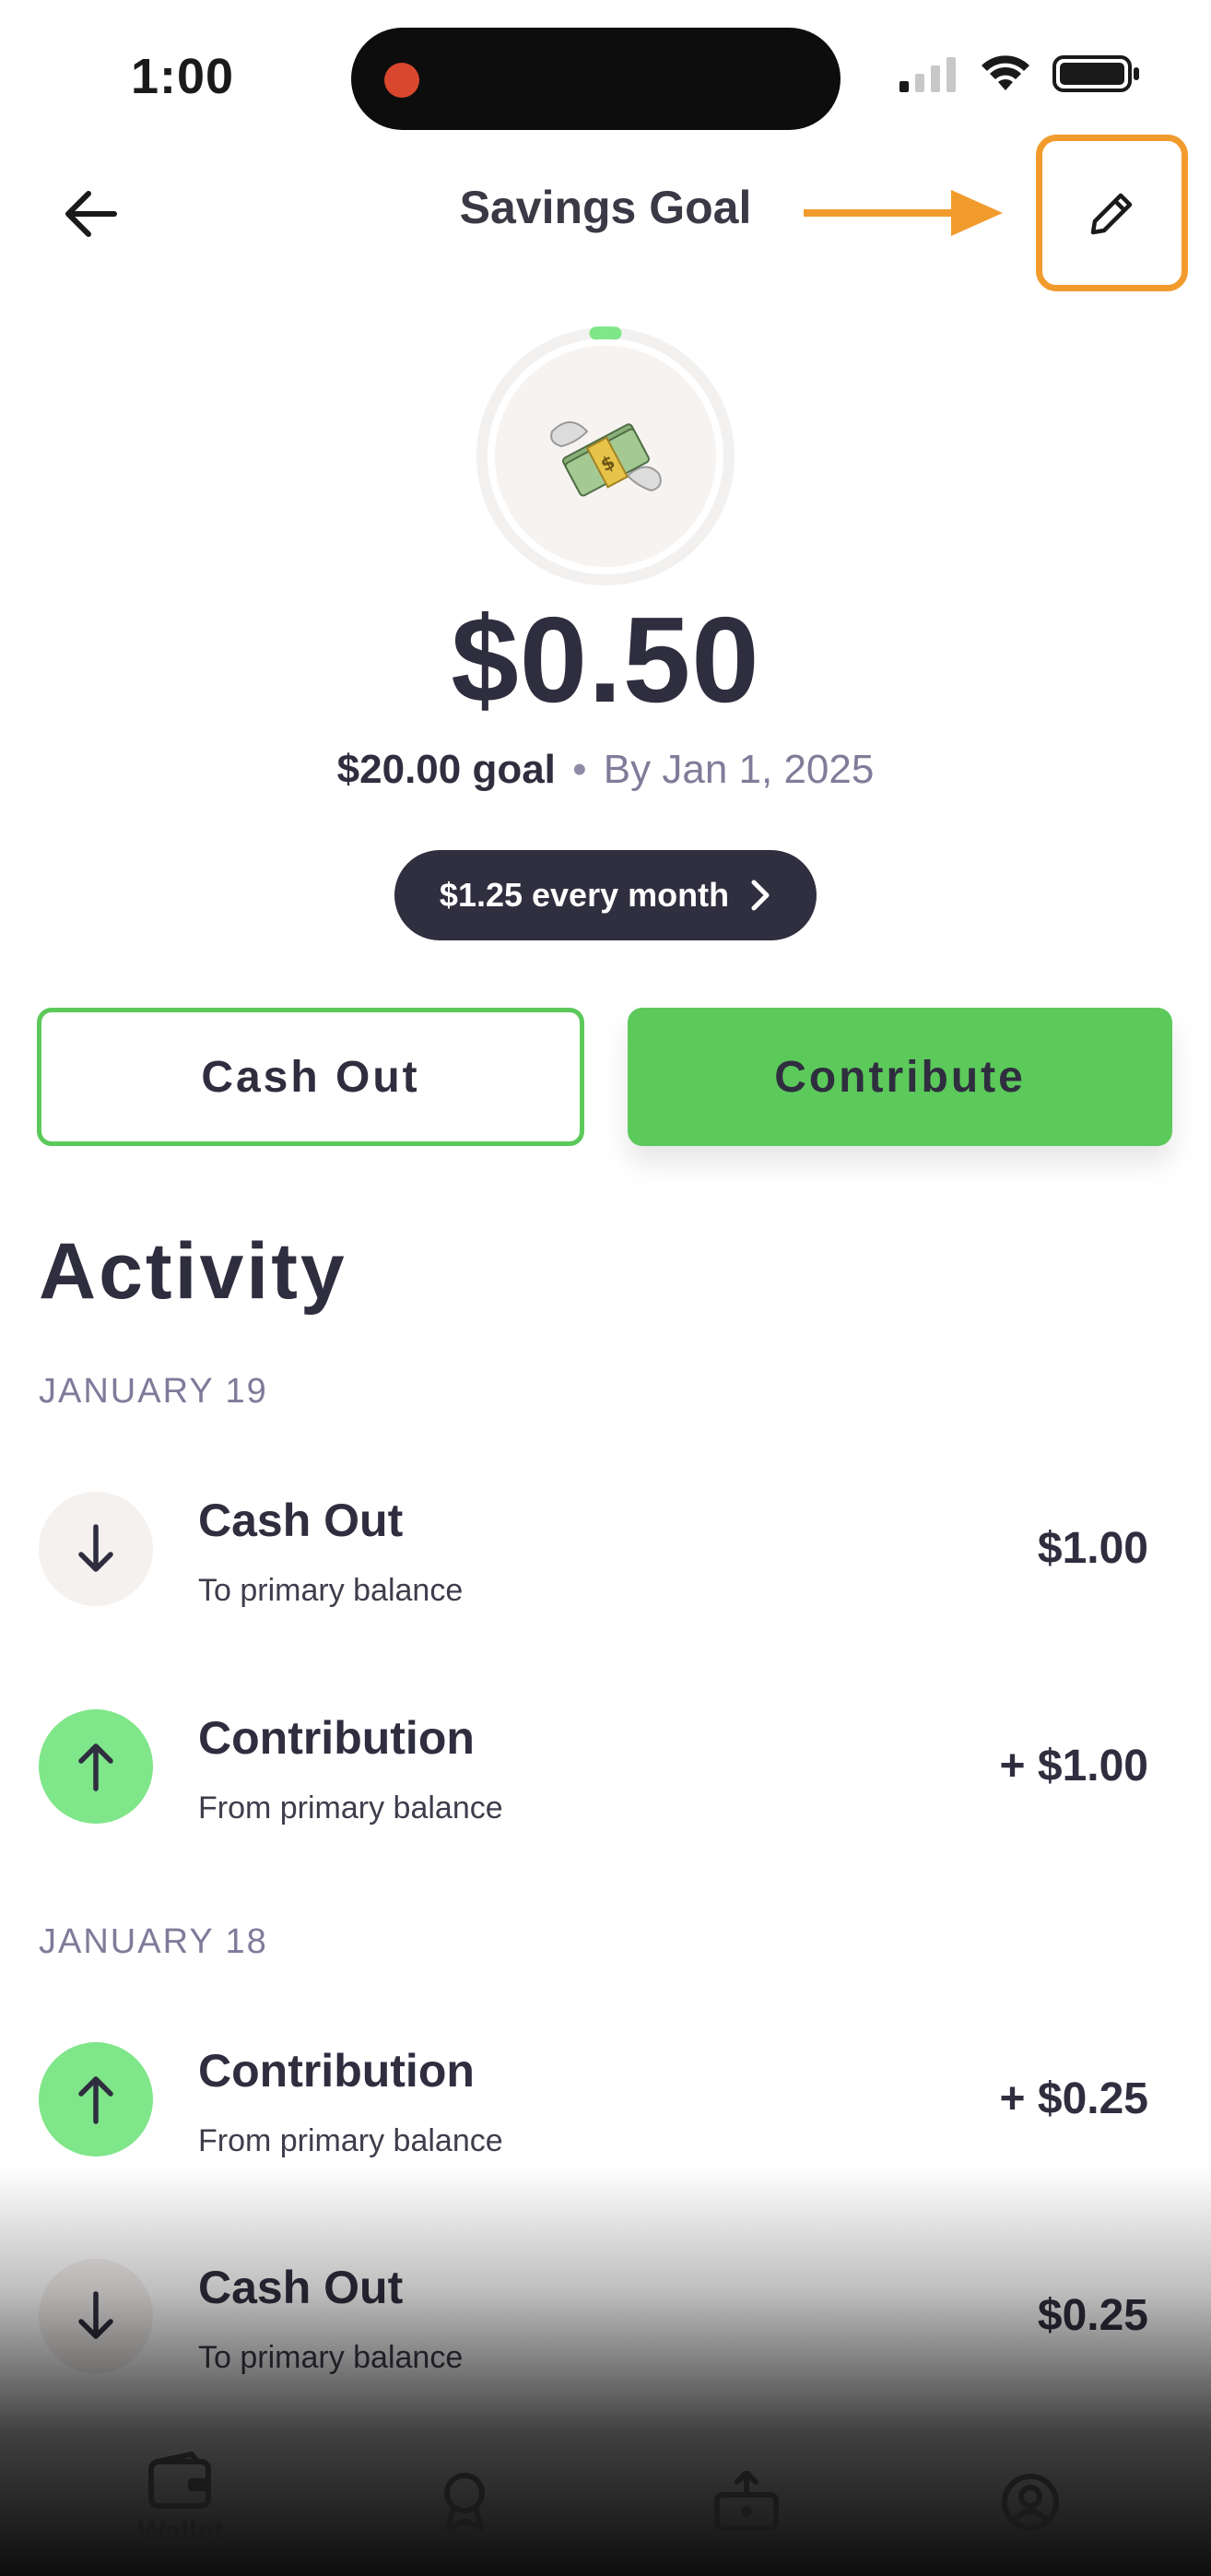 This screenshot has height=2576, width=1211. I want to click on profile-icon, so click(1030, 2502).